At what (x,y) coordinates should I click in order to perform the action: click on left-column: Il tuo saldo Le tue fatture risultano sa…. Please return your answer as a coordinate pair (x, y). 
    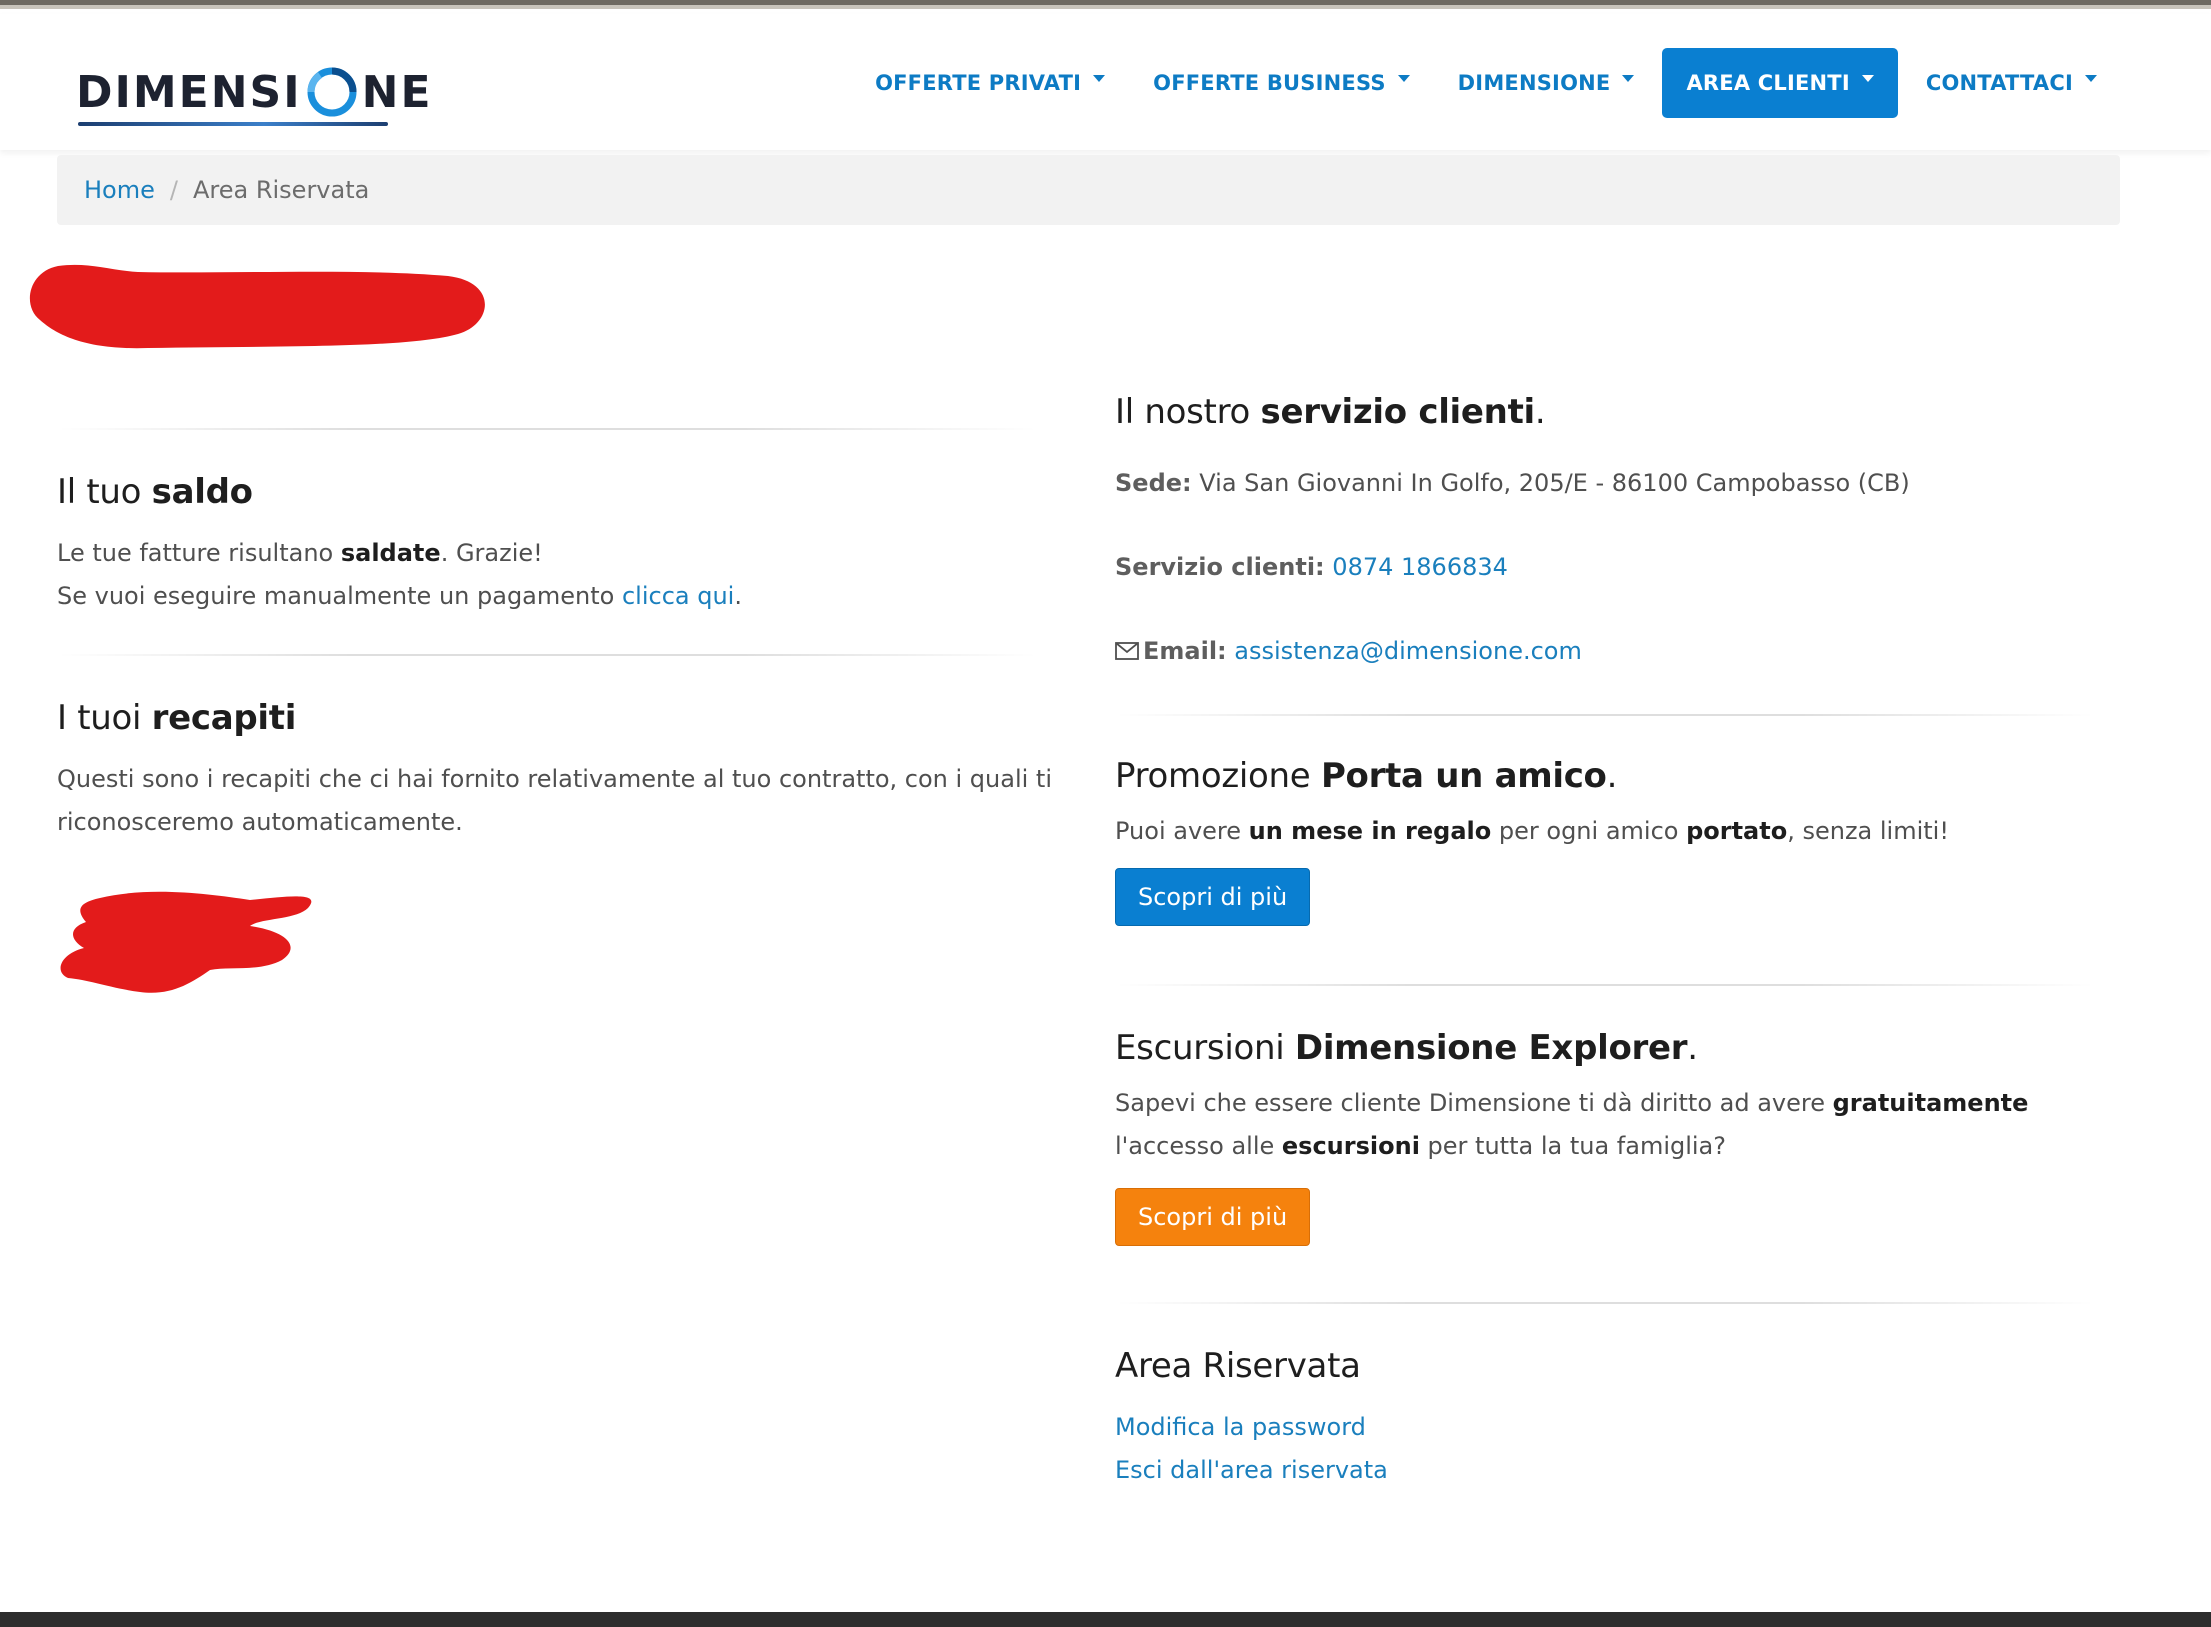
    Looking at the image, I should click on (562, 622).